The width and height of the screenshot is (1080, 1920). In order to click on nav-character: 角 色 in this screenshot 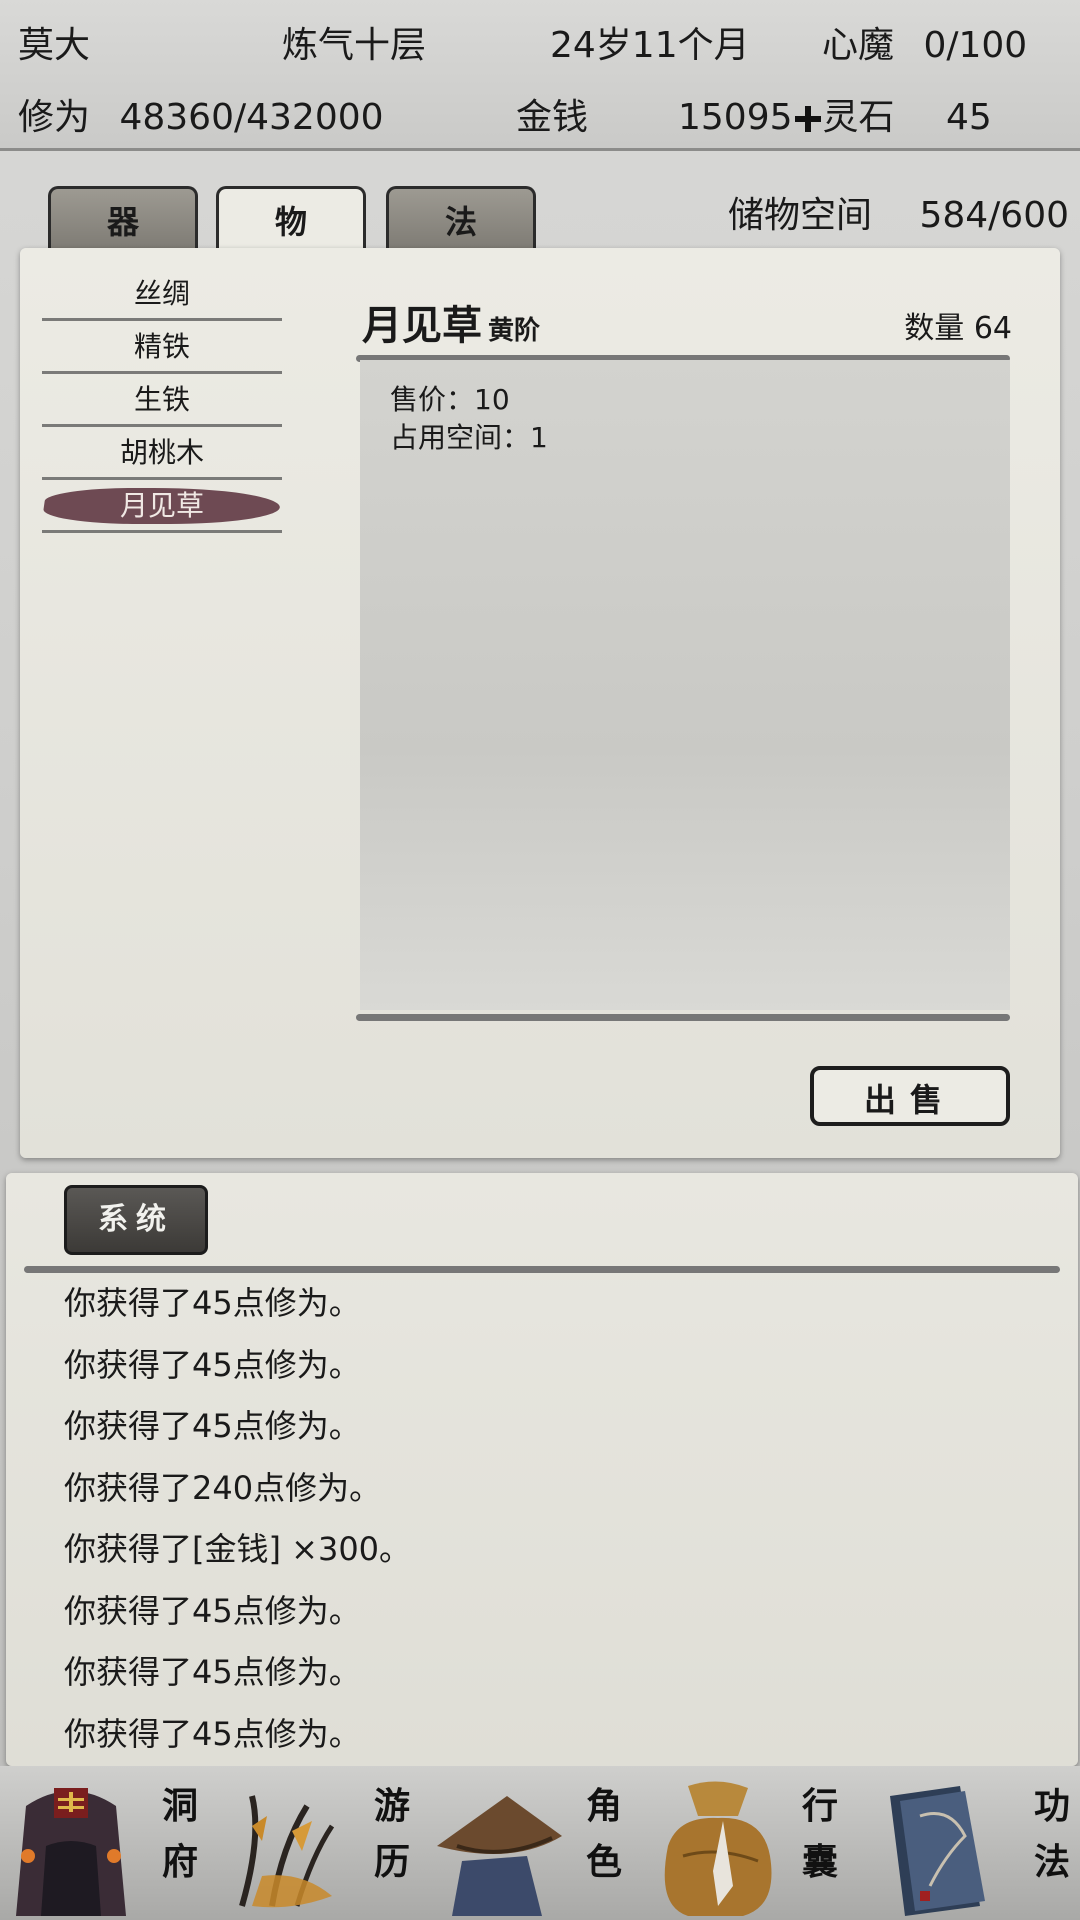, I will do `click(540, 1843)`.